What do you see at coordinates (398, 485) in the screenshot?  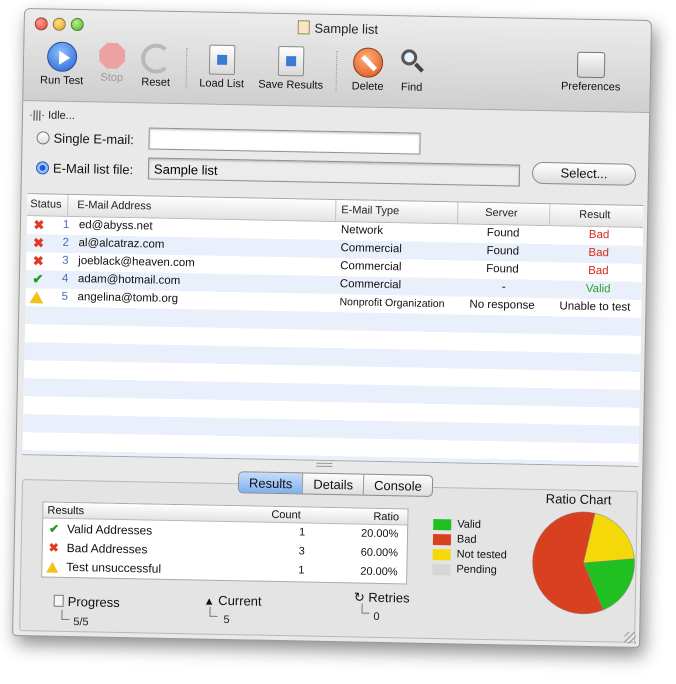 I see `tab-console: Console` at bounding box center [398, 485].